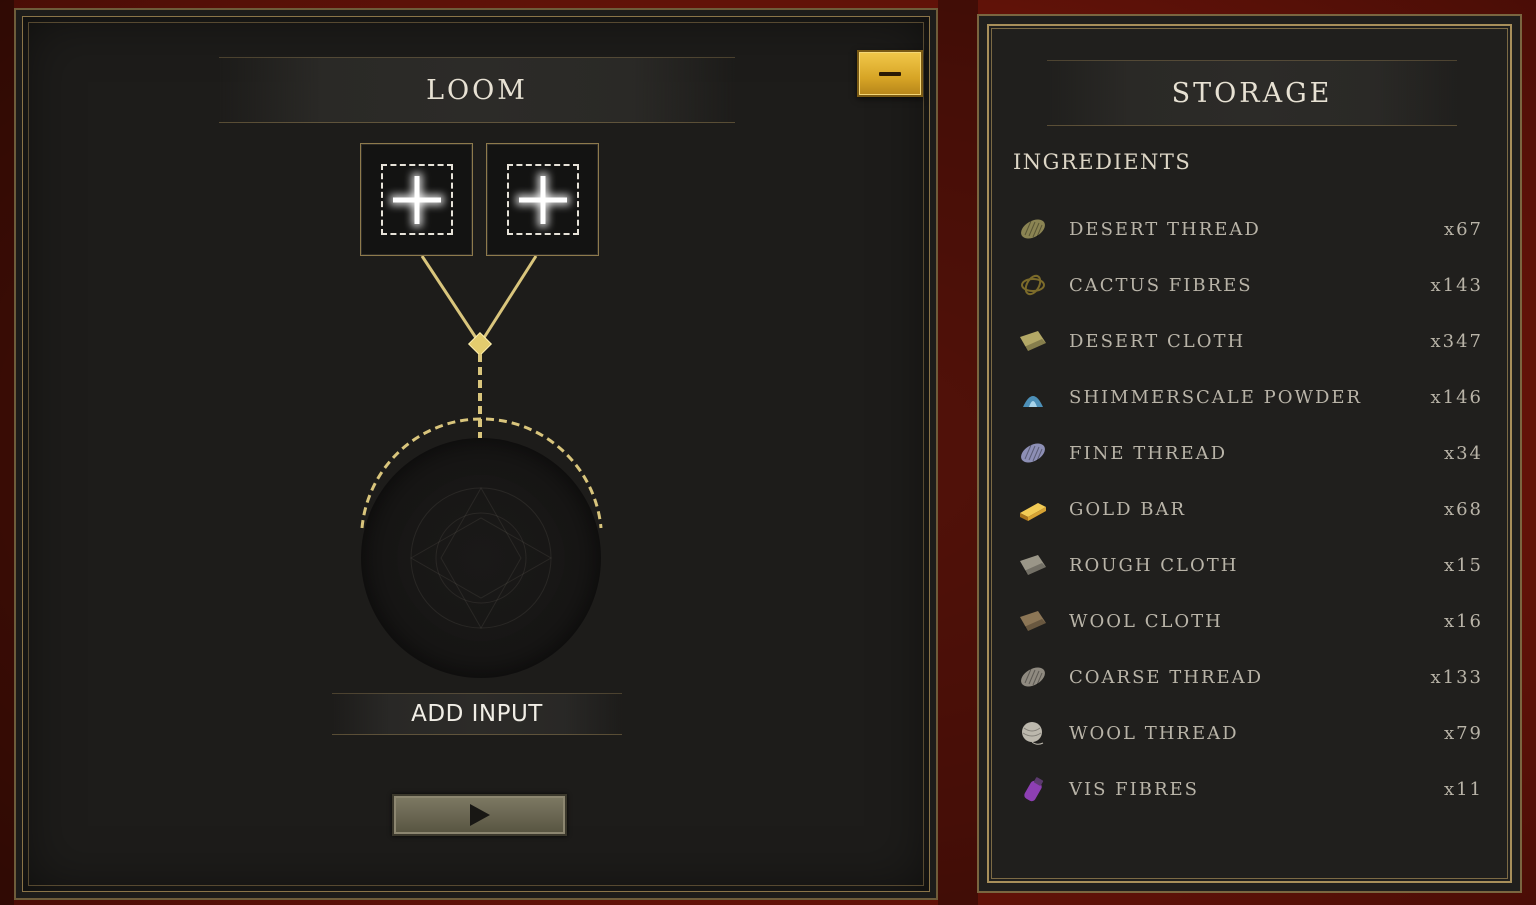 The width and height of the screenshot is (1536, 905). I want to click on connector-node-diamond, so click(480, 344).